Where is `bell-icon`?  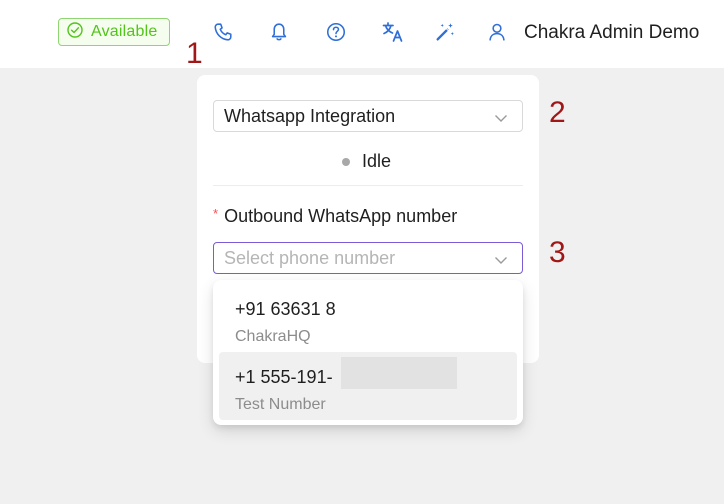 bell-icon is located at coordinates (279, 32).